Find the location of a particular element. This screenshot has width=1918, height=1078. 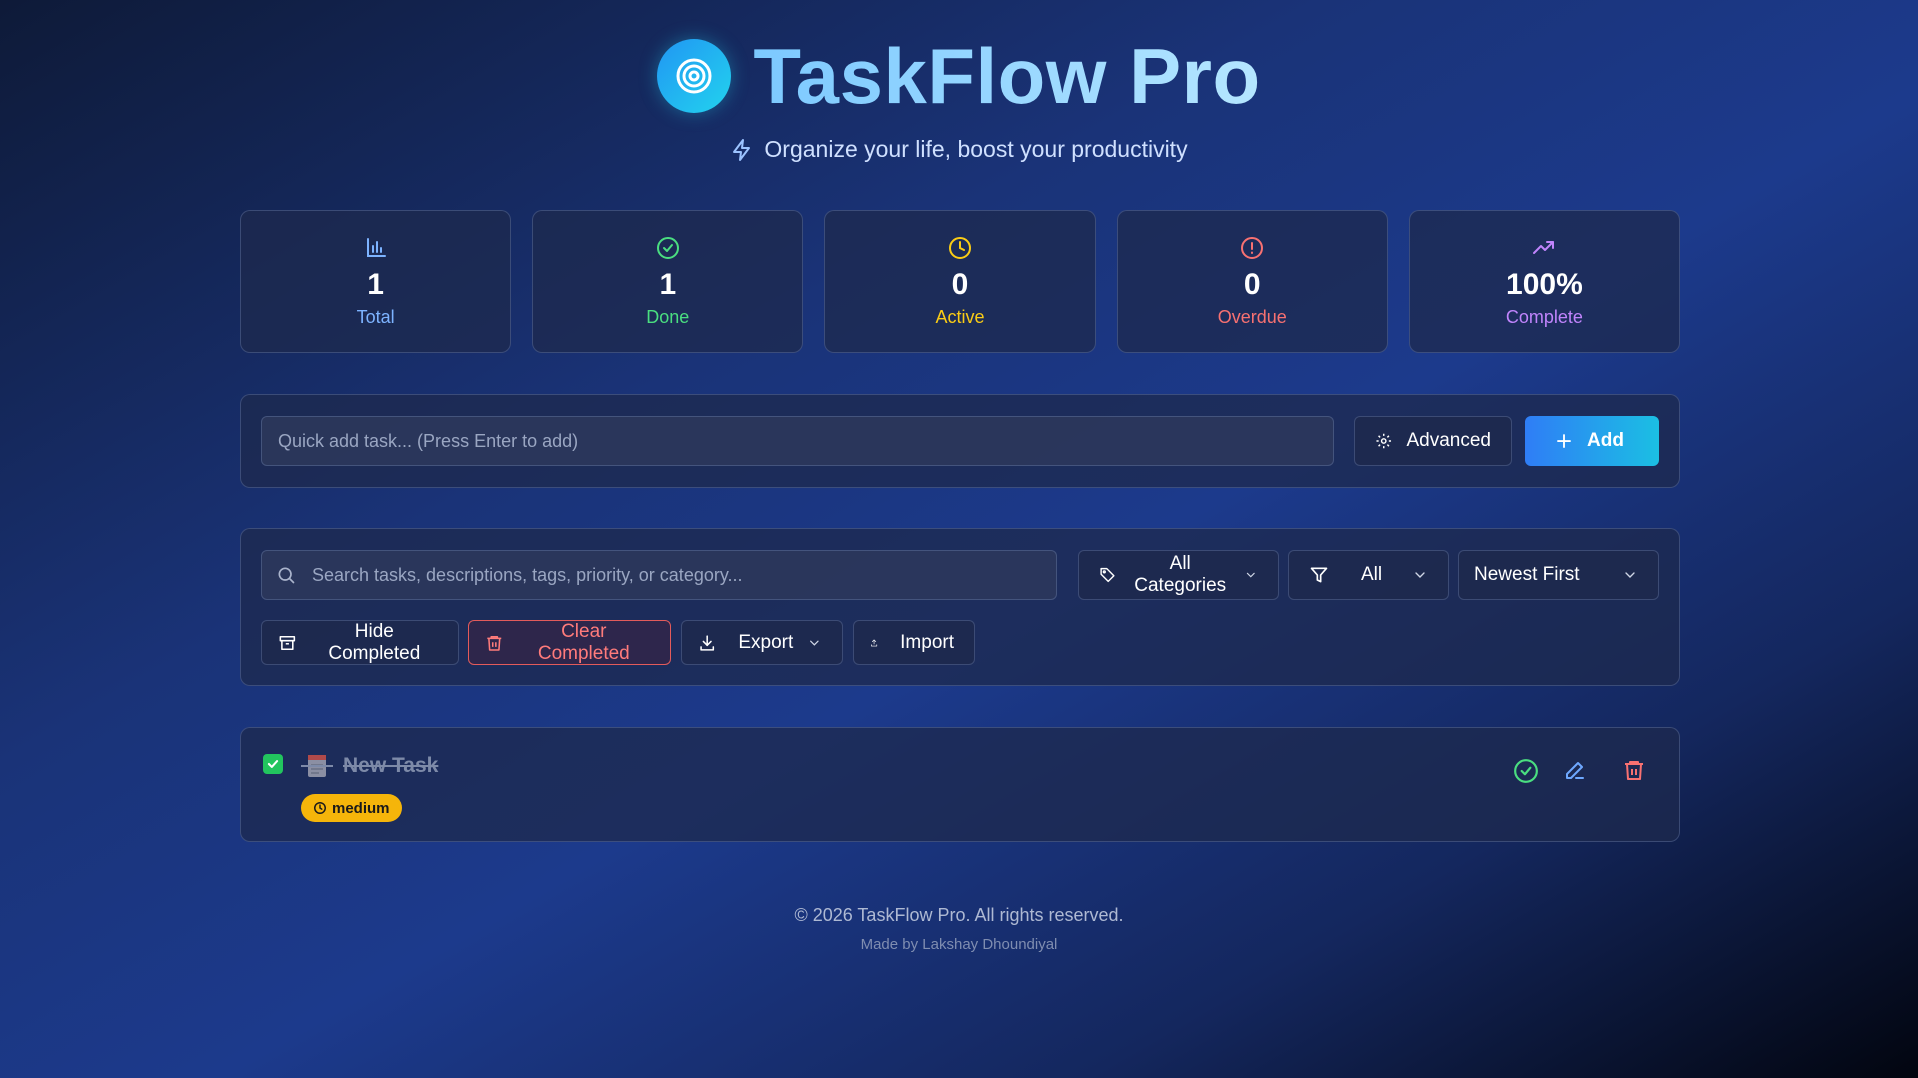

priority-label: medium is located at coordinates (361, 808).